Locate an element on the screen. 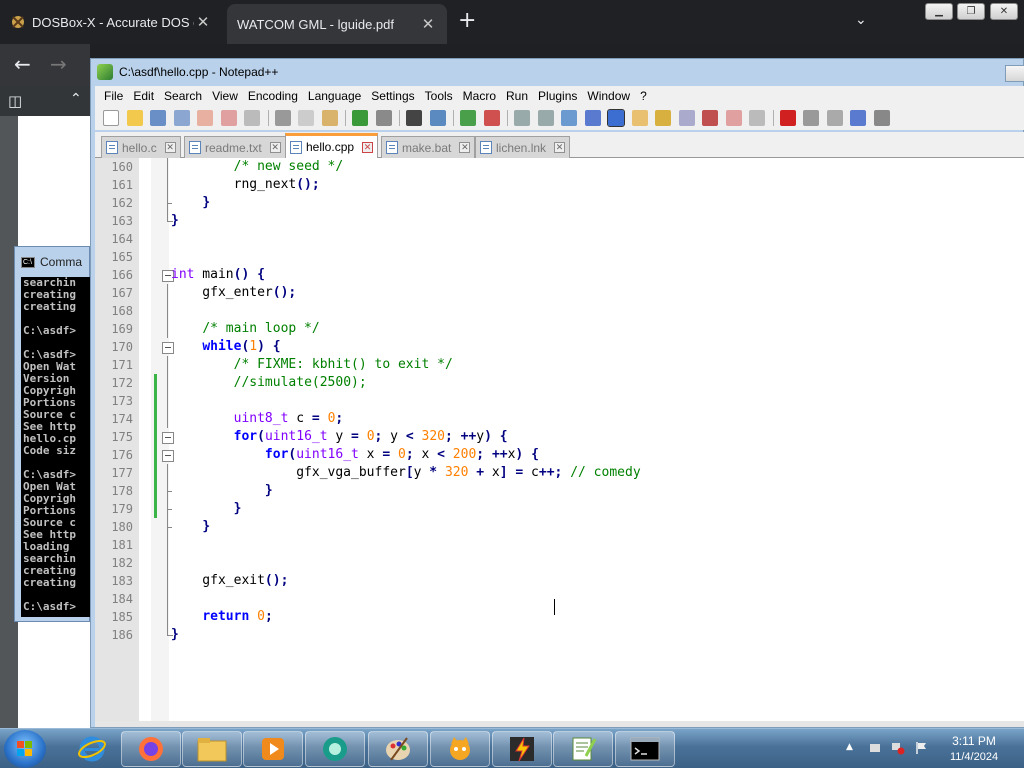  monitoring-icon is located at coordinates (733, 118).